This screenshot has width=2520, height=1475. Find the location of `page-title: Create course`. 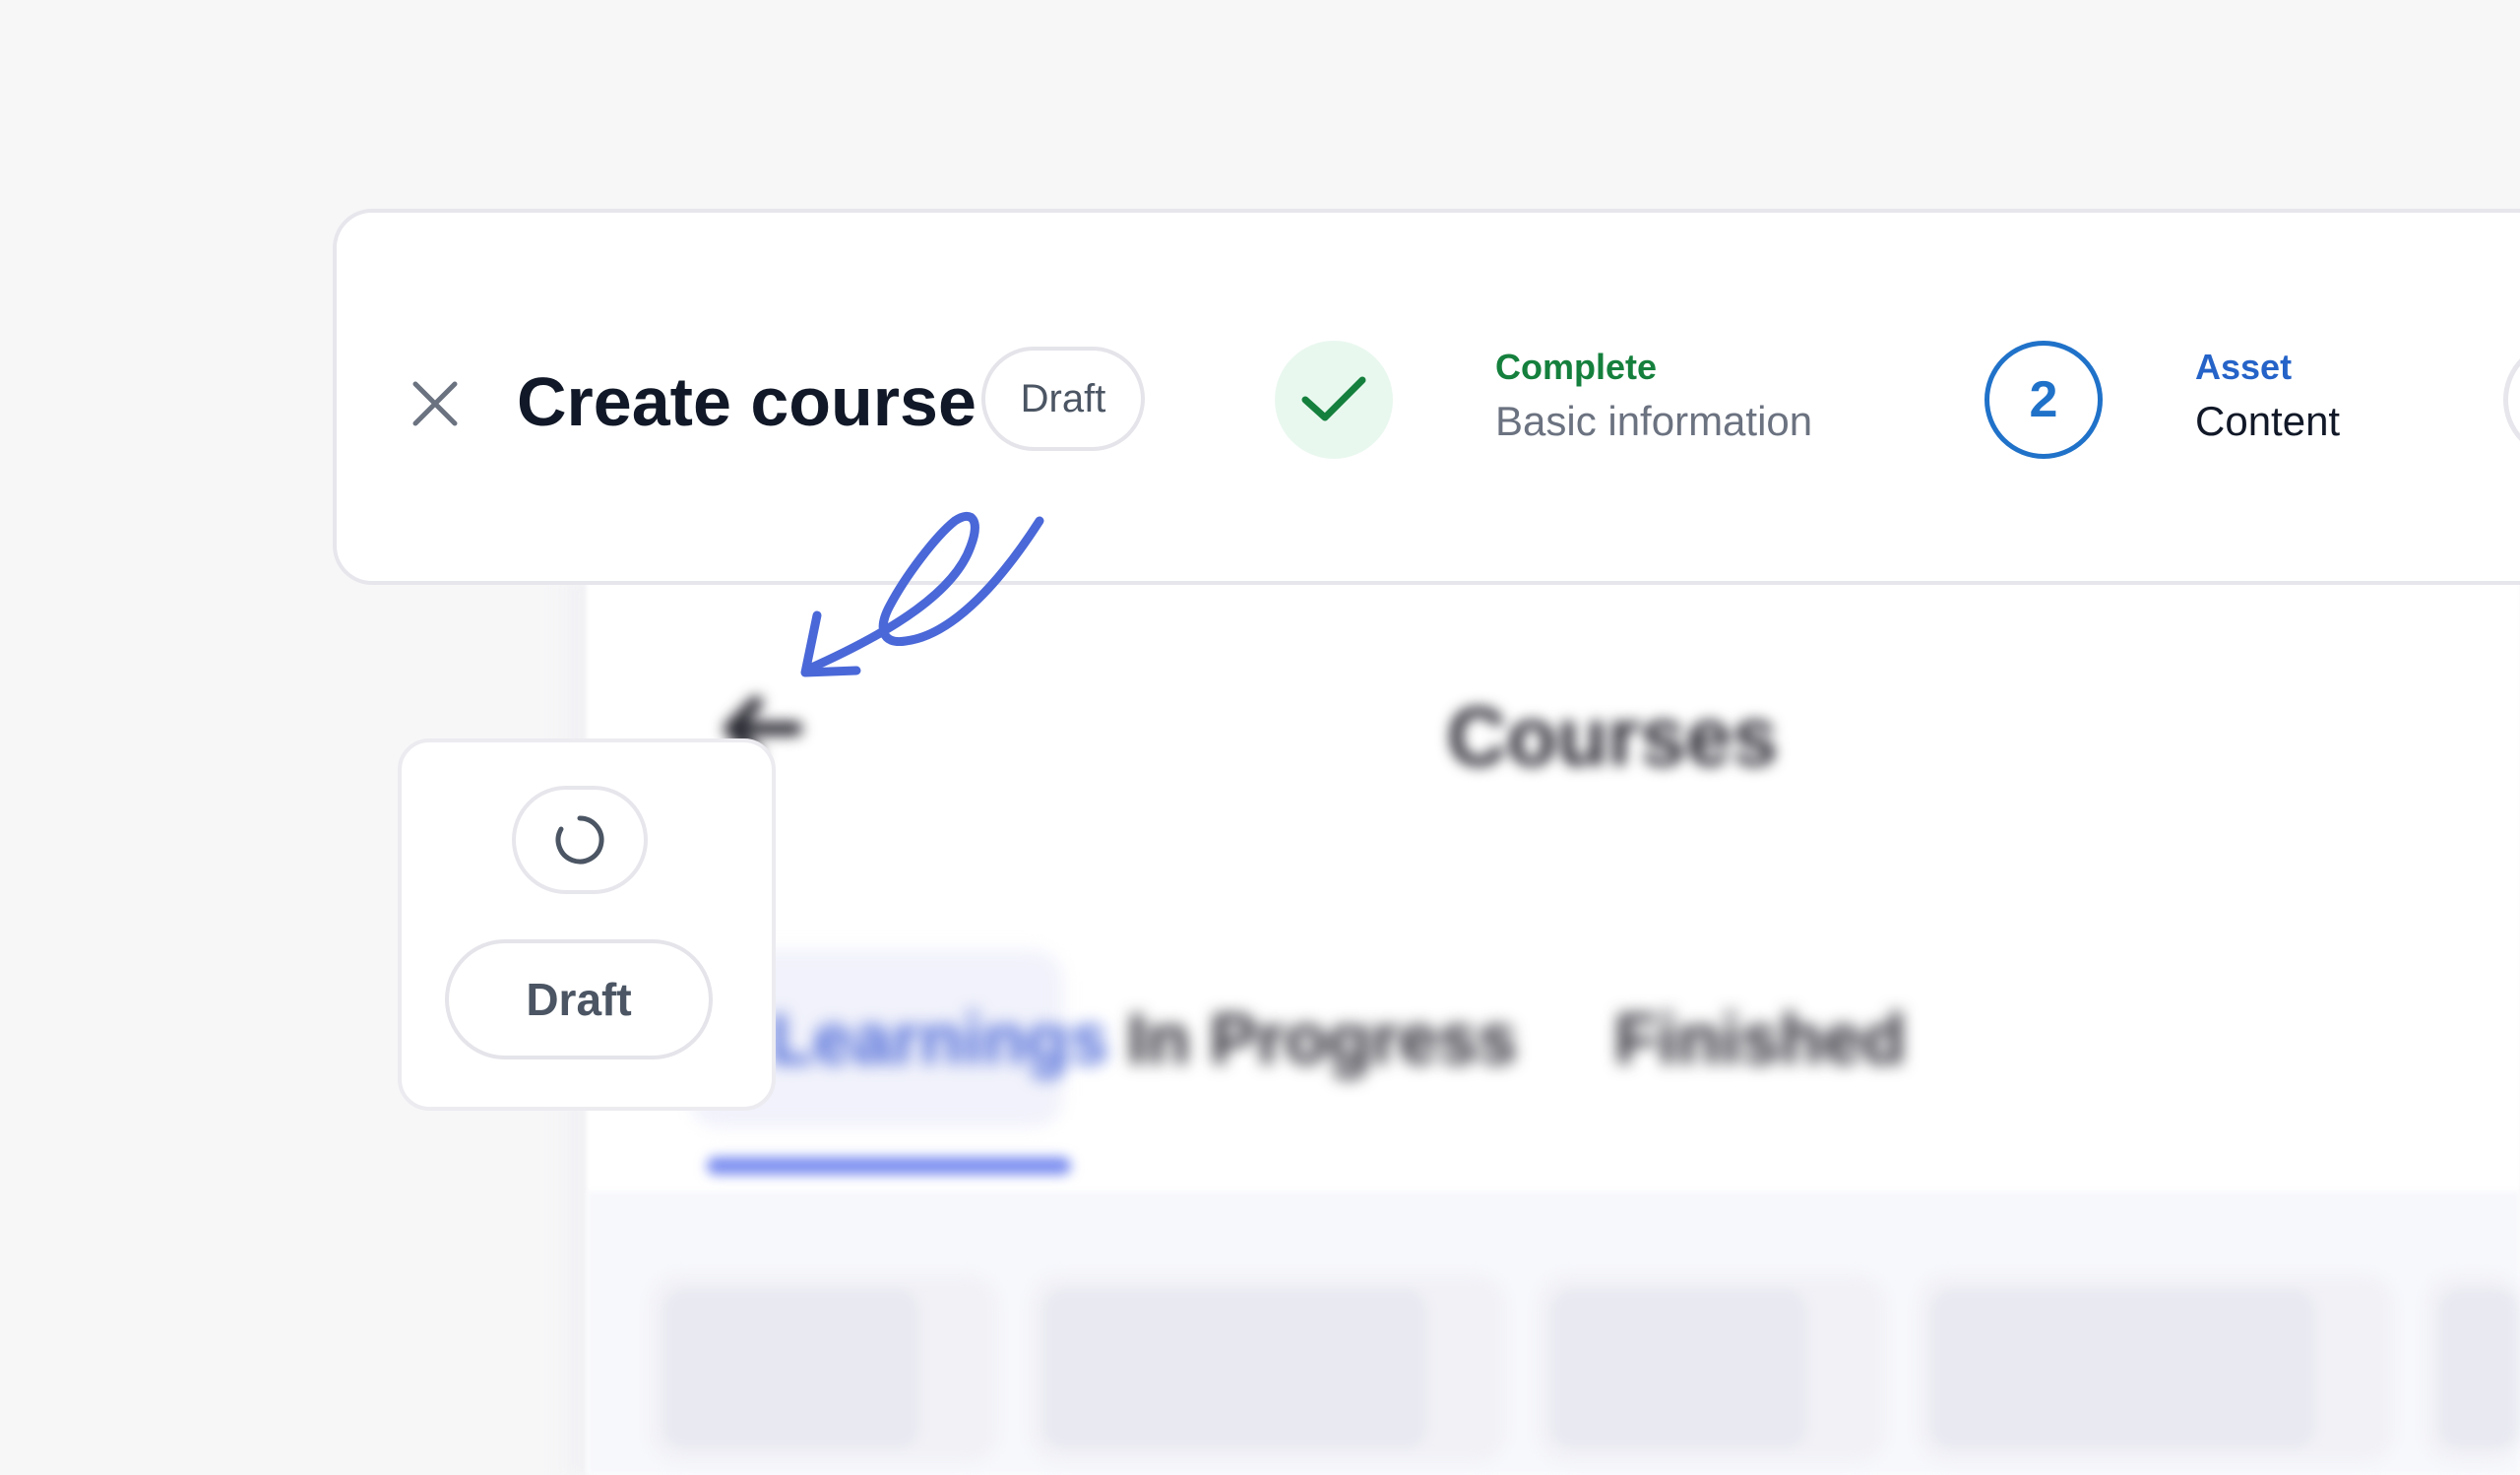

page-title: Create course is located at coordinates (746, 401).